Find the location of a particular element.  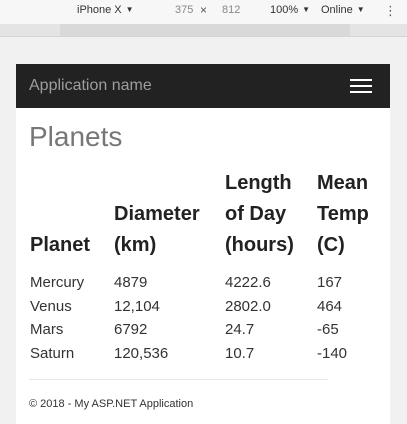

table-row: Mercury 4879 4222.6 167 is located at coordinates (203, 283).